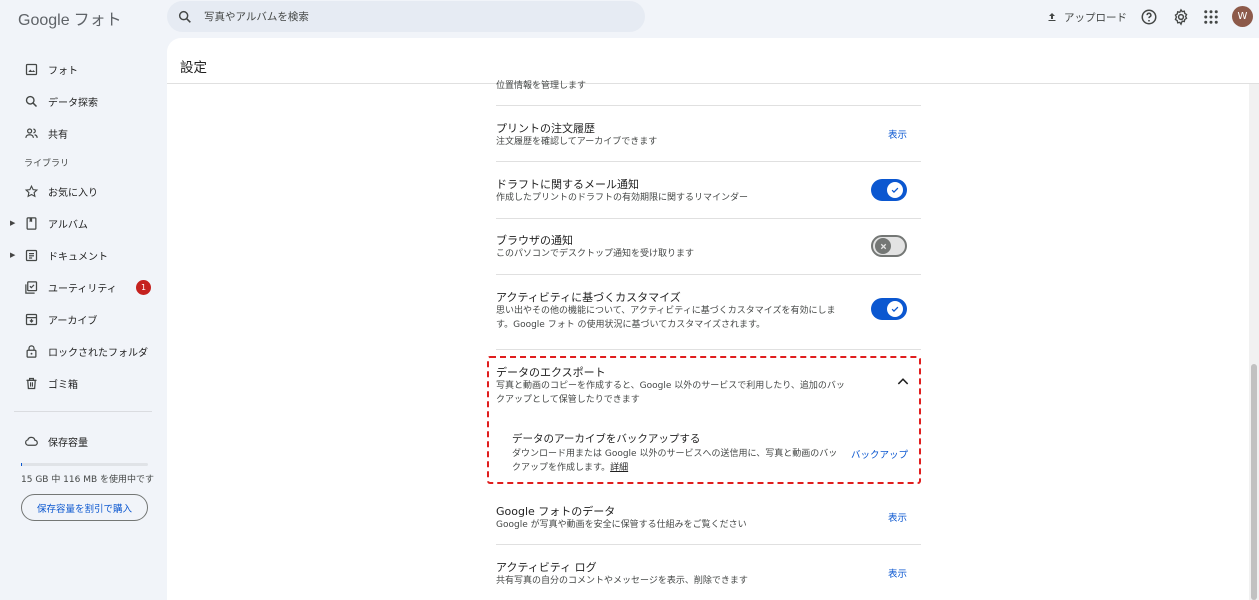 This screenshot has height=600, width=1259. Describe the element at coordinates (68, 225) in the screenshot. I see `sidebar-item-label: アルバム` at that location.